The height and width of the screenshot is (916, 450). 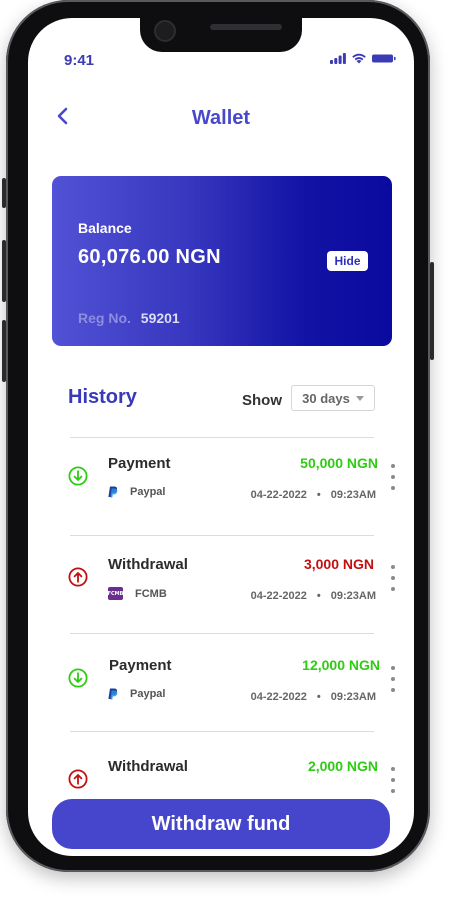 I want to click on transaction-amount: 50,000 NGN, so click(x=339, y=463).